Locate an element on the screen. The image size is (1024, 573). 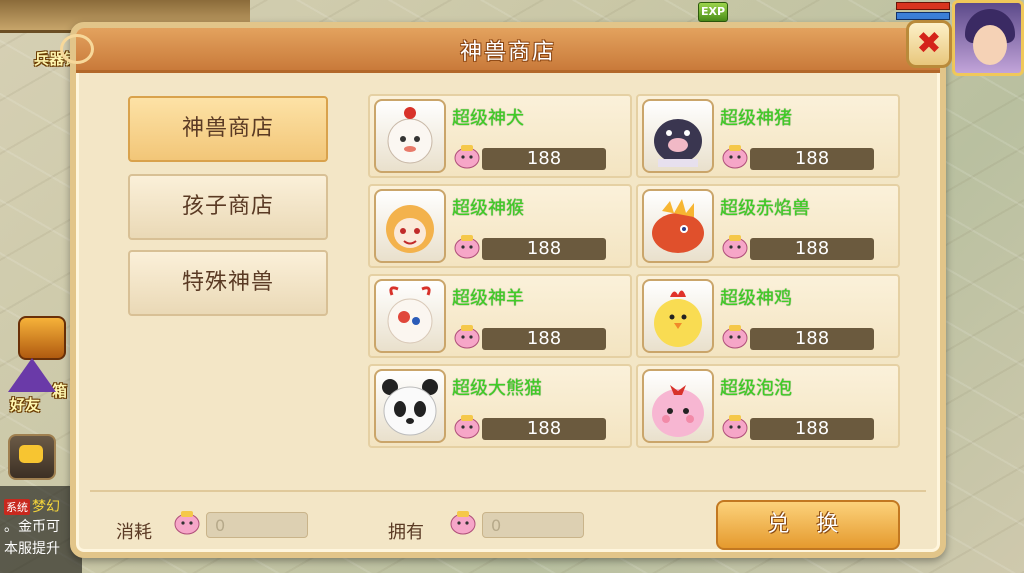
item-card: 超级神鸡 188 is located at coordinates (768, 316).